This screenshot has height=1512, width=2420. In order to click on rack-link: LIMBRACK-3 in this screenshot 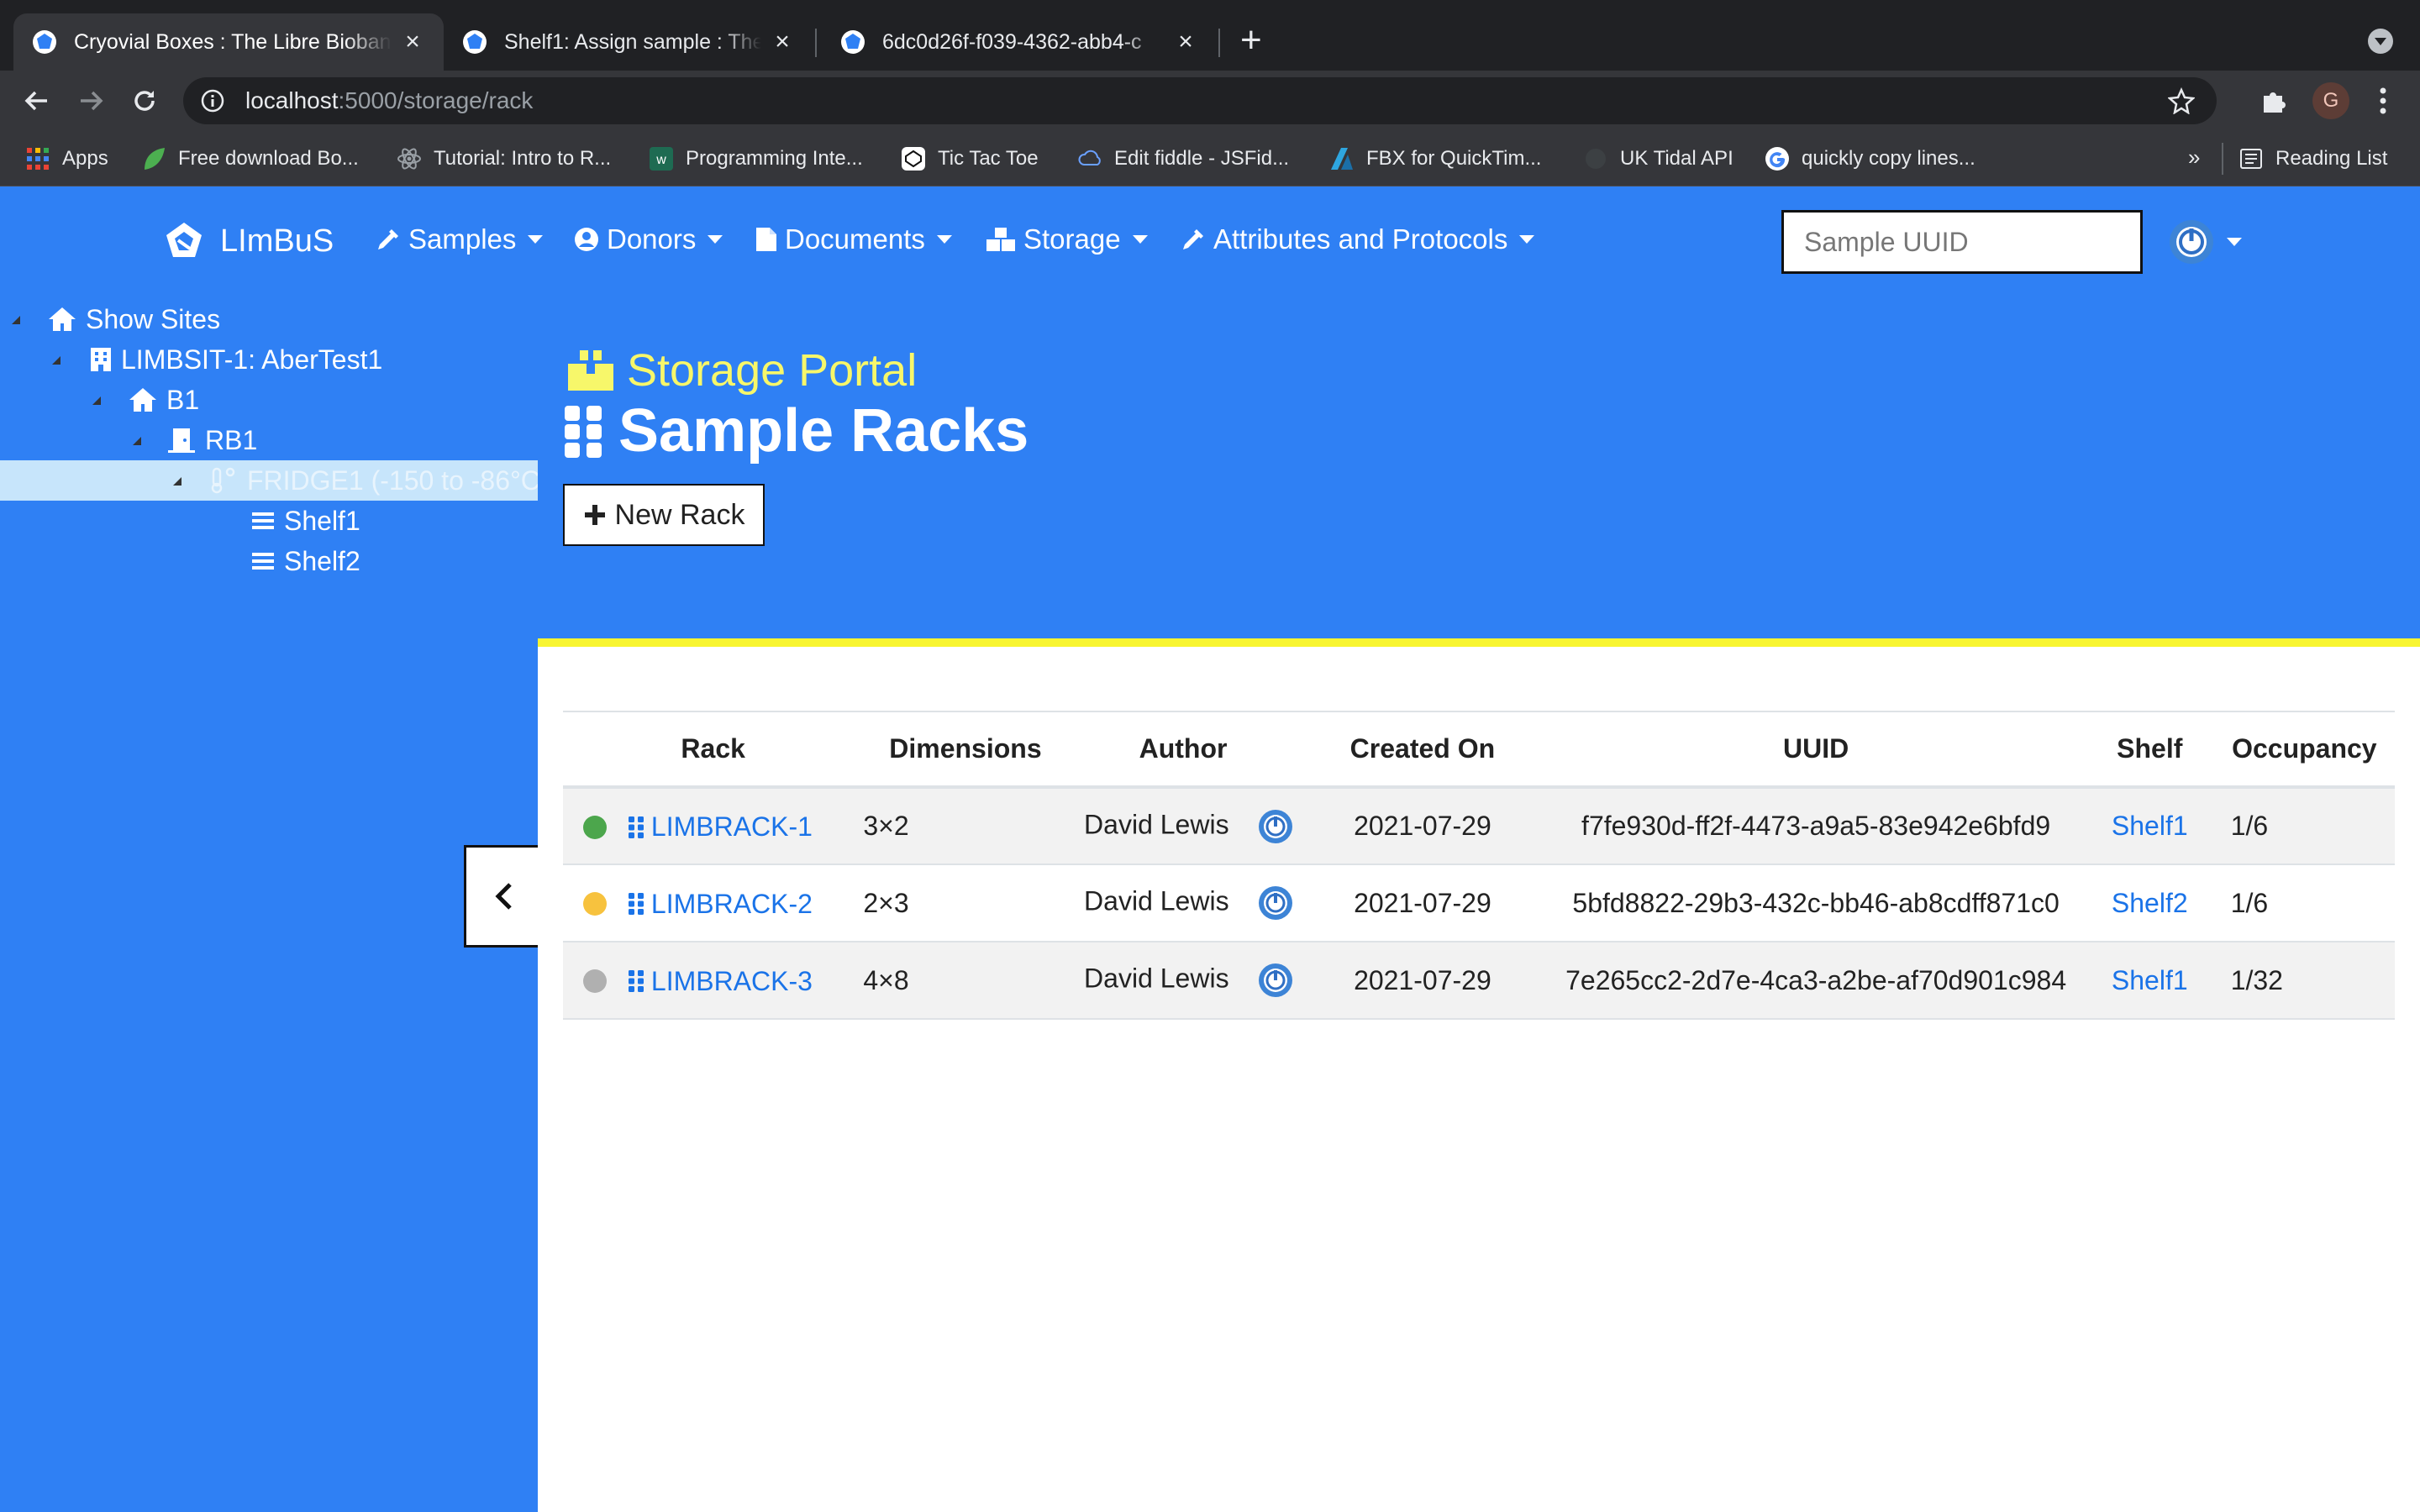, I will do `click(720, 981)`.